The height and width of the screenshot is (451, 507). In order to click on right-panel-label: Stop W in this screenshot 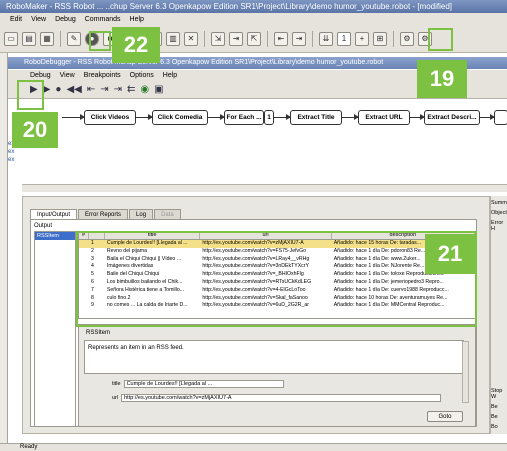, I will do `click(497, 394)`.